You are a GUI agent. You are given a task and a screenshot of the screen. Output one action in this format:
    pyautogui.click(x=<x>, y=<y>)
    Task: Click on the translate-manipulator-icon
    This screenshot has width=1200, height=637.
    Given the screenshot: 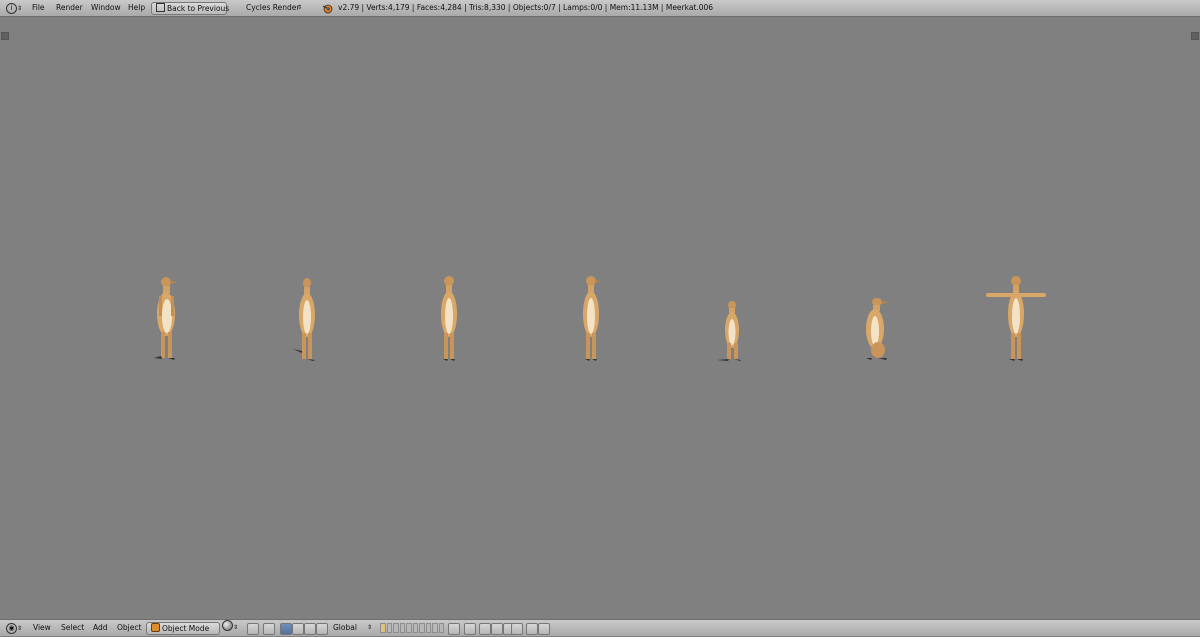 What is the action you would take?
    pyautogui.click(x=286, y=629)
    